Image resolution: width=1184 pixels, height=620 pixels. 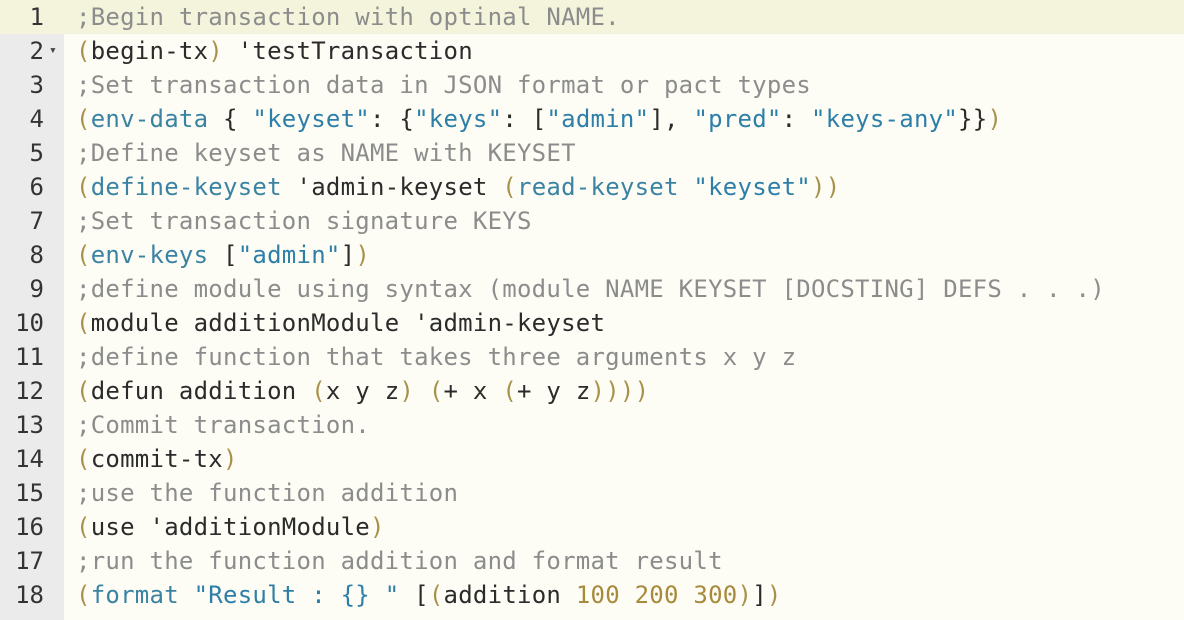 I want to click on code-token: ;Define keyset as NAME with KEYSET, so click(x=326, y=153).